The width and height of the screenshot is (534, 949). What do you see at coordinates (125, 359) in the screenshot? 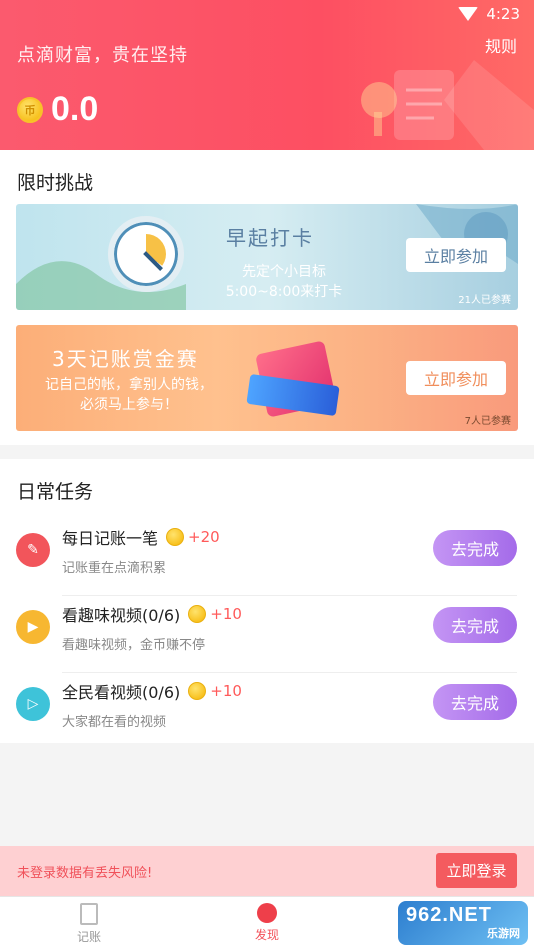
I see `banner-title: 3天记账赏金赛` at bounding box center [125, 359].